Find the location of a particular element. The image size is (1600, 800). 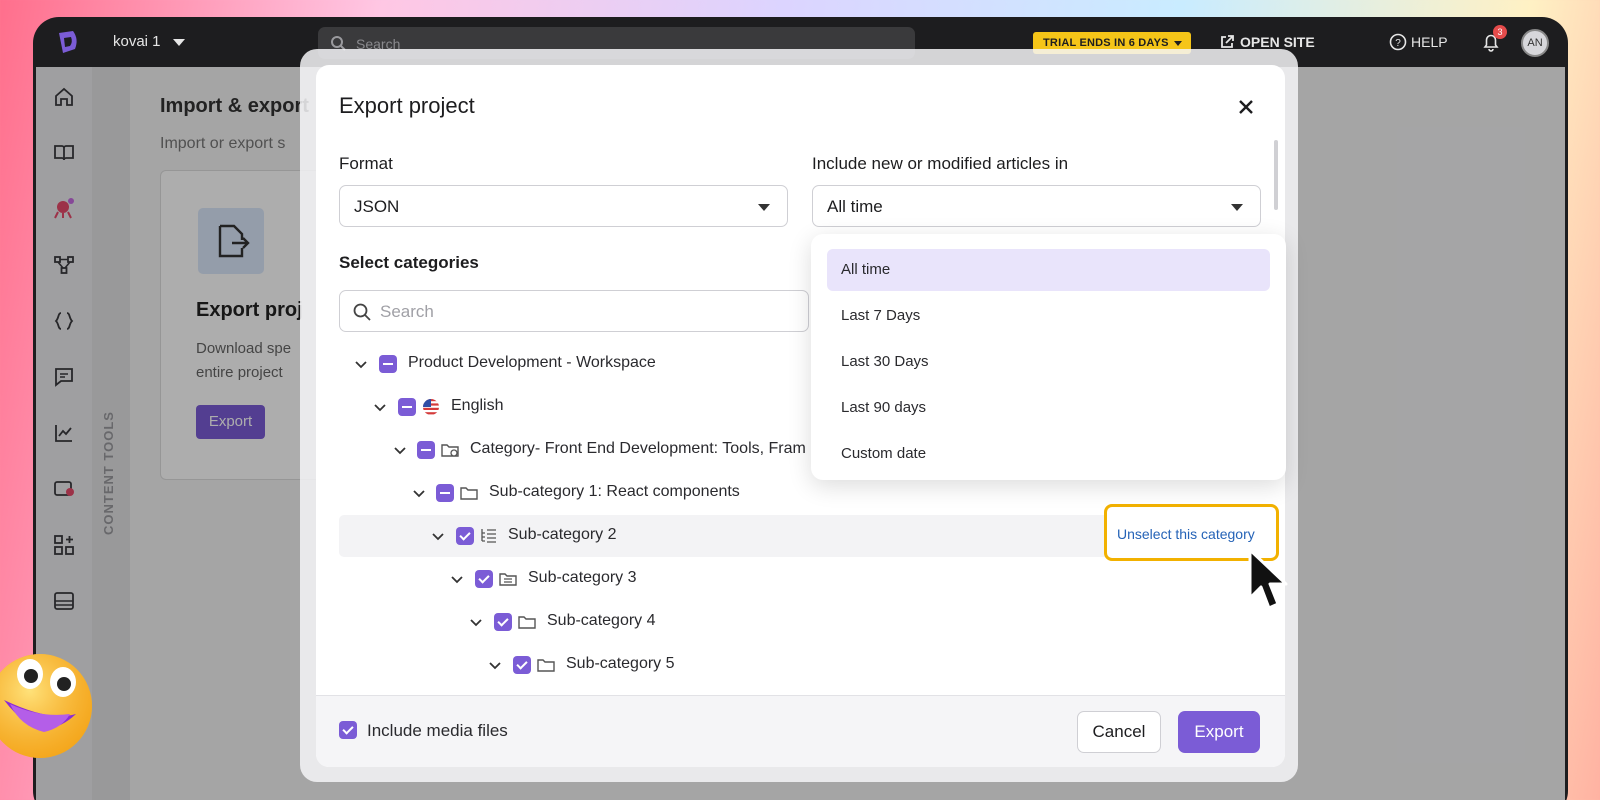

mouse-cursor-icon is located at coordinates (1268, 579).